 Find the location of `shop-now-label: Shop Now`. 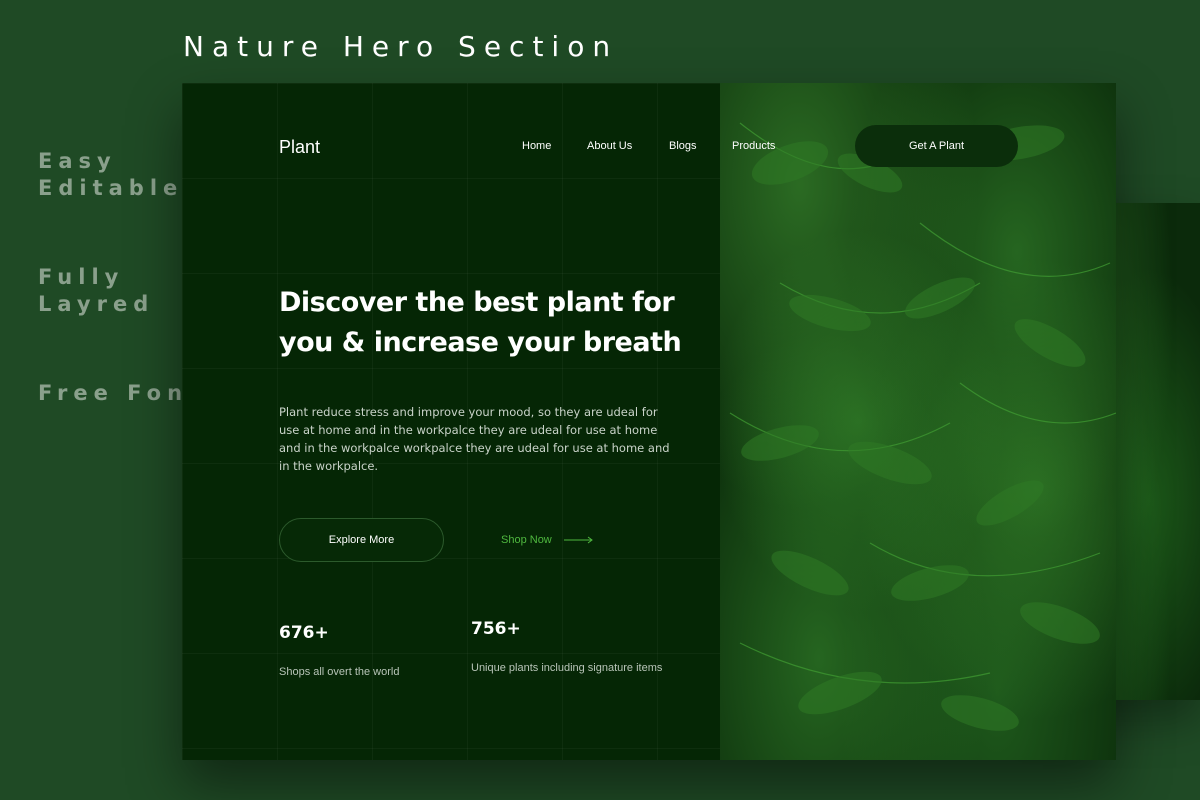

shop-now-label: Shop Now is located at coordinates (526, 540).